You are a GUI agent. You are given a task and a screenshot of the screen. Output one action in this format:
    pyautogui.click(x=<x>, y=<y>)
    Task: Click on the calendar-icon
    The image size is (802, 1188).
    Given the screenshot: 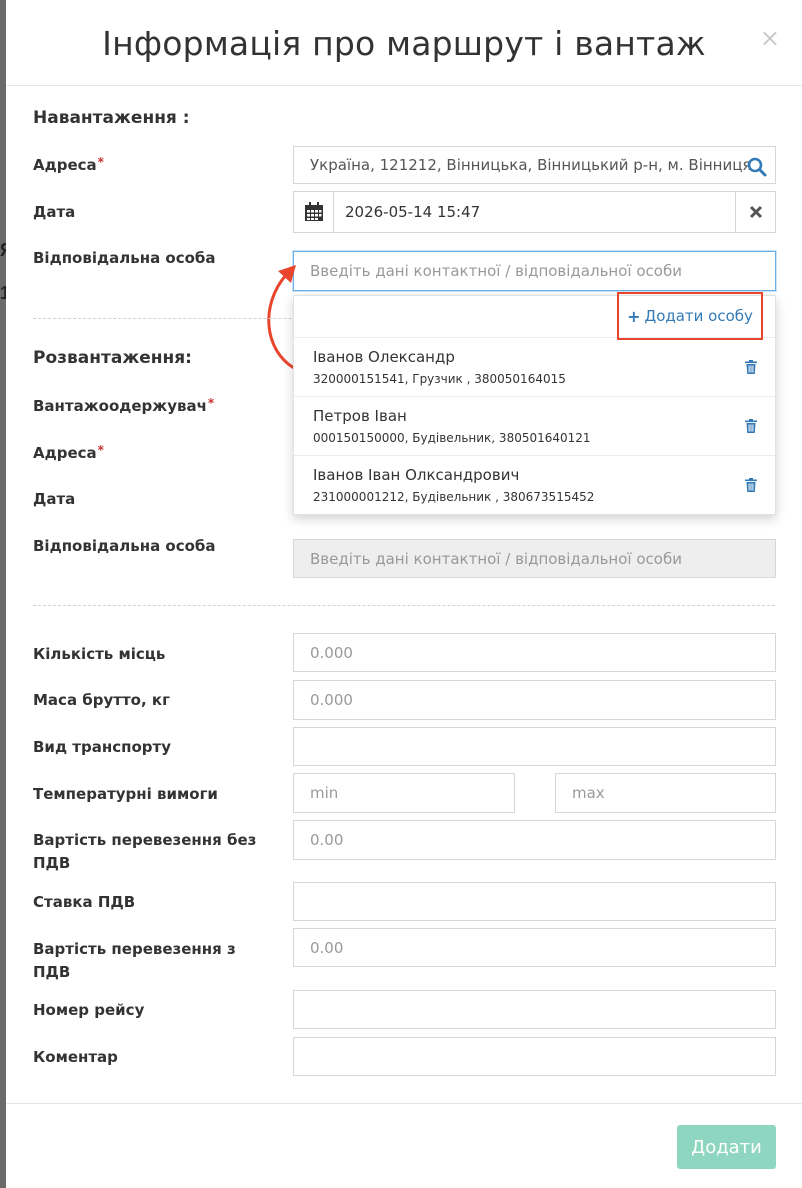 What is the action you would take?
    pyautogui.click(x=313, y=211)
    